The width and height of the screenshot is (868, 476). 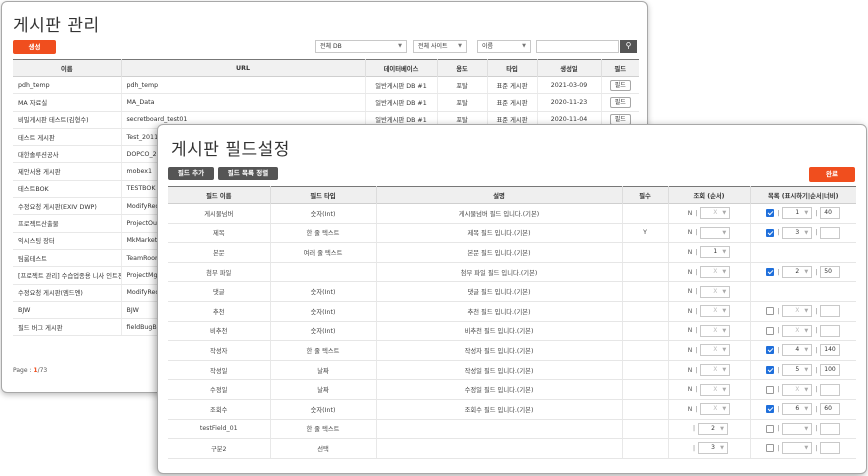 What do you see at coordinates (644, 233) in the screenshot?
I see `field-required-cell: Y` at bounding box center [644, 233].